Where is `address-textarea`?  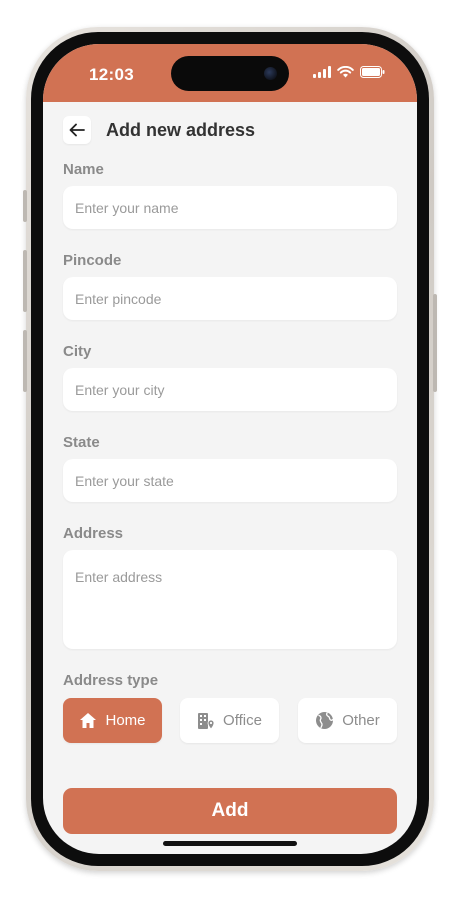
address-textarea is located at coordinates (230, 599).